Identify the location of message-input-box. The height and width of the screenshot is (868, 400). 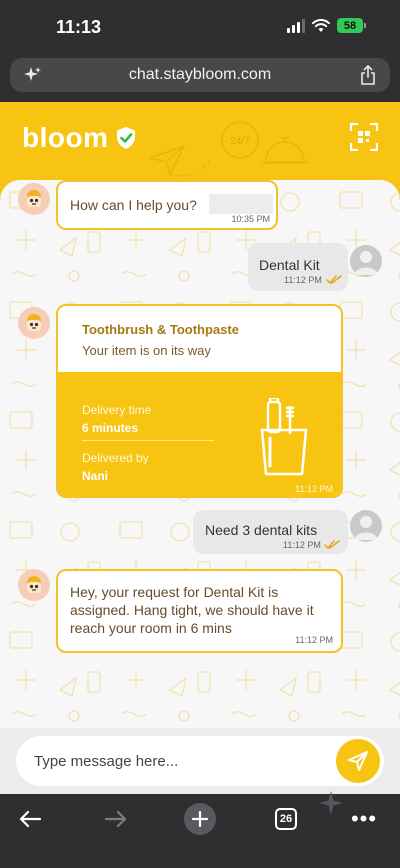
(200, 761).